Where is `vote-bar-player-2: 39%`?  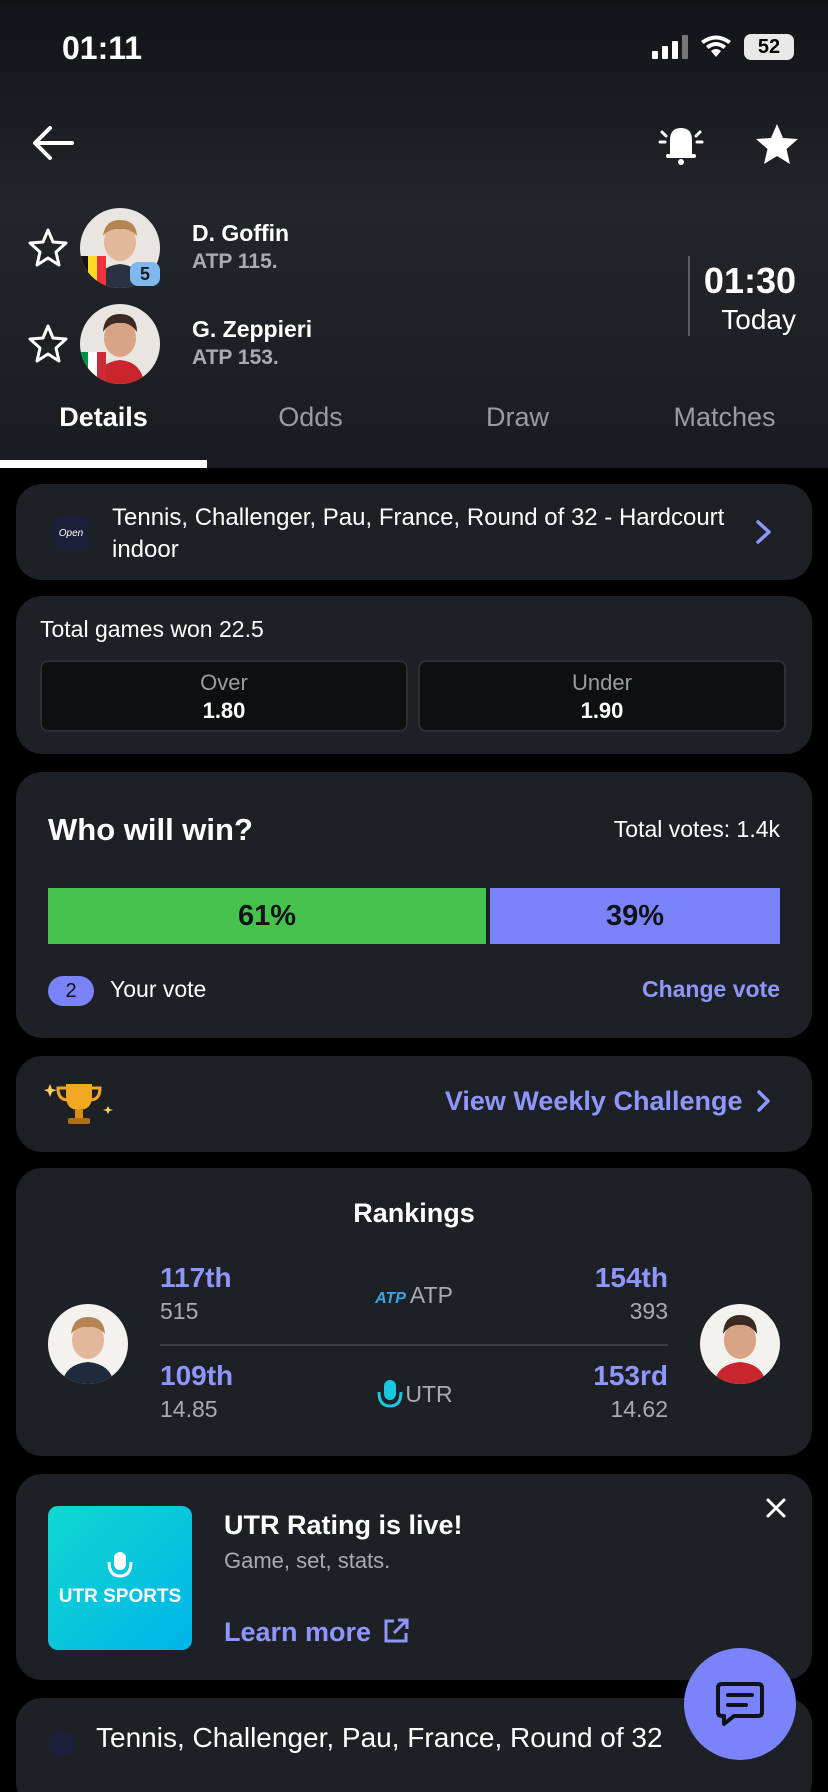
vote-bar-player-2: 39% is located at coordinates (635, 916).